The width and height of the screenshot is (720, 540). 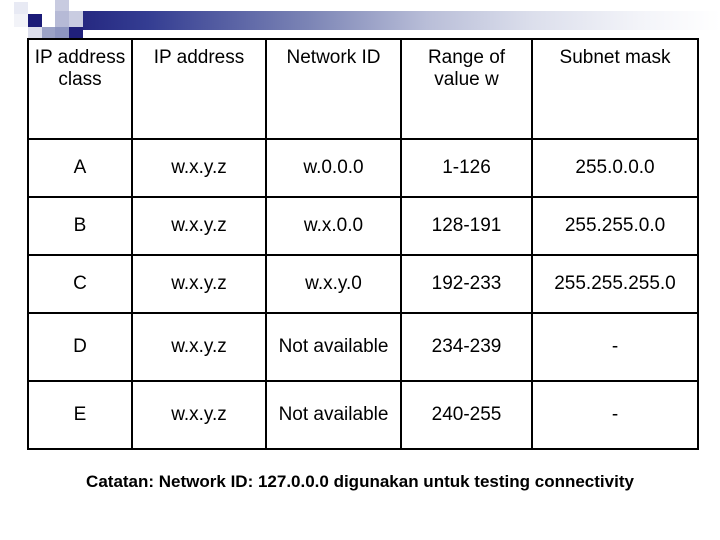 What do you see at coordinates (80, 168) in the screenshot?
I see `cell-class: A` at bounding box center [80, 168].